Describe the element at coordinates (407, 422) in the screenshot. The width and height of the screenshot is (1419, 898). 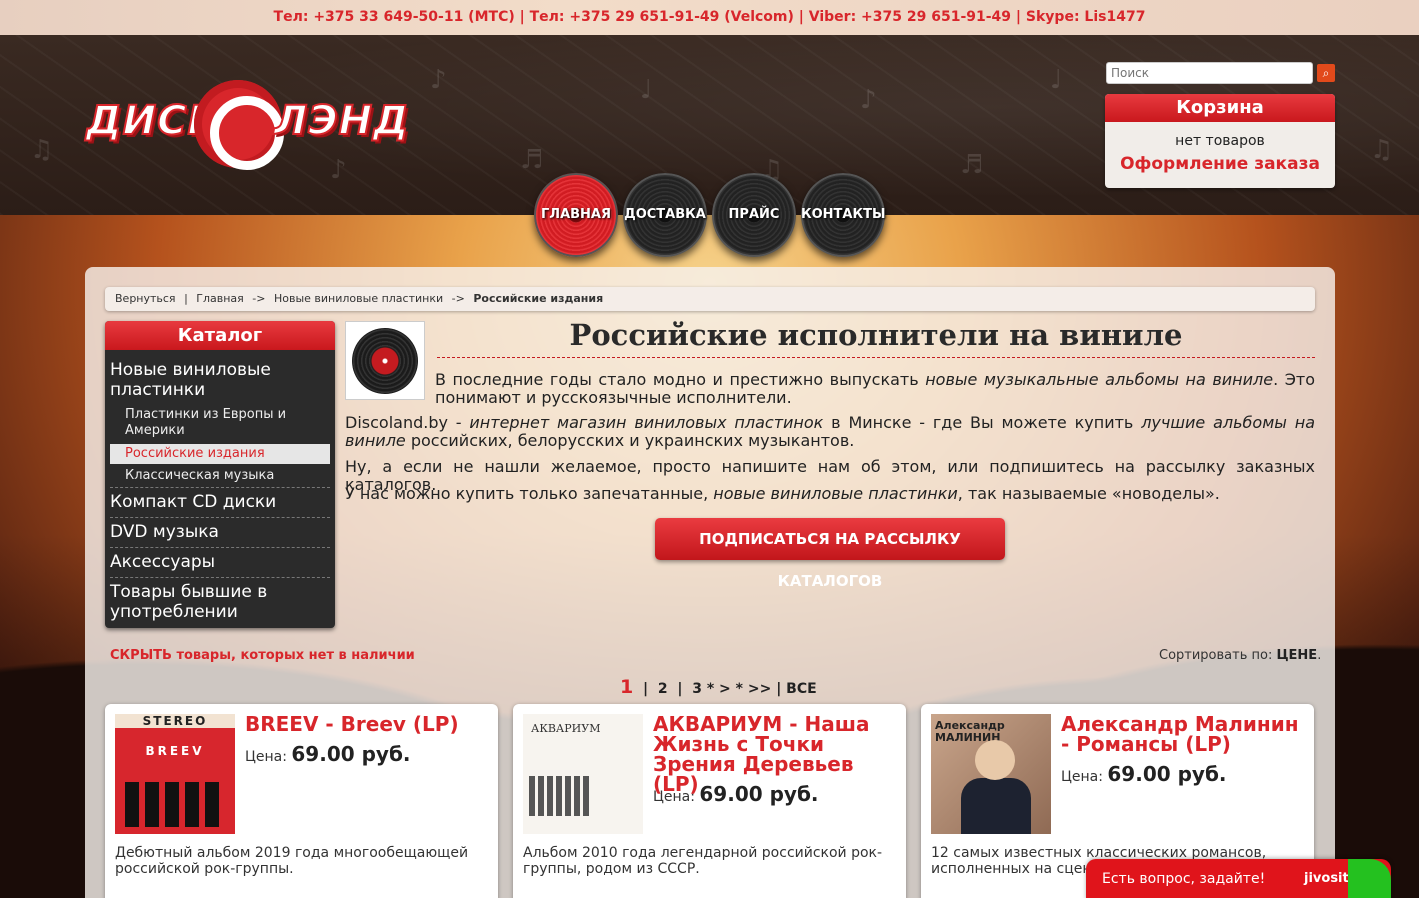
I see `intro-text: Discoland.by -` at that location.